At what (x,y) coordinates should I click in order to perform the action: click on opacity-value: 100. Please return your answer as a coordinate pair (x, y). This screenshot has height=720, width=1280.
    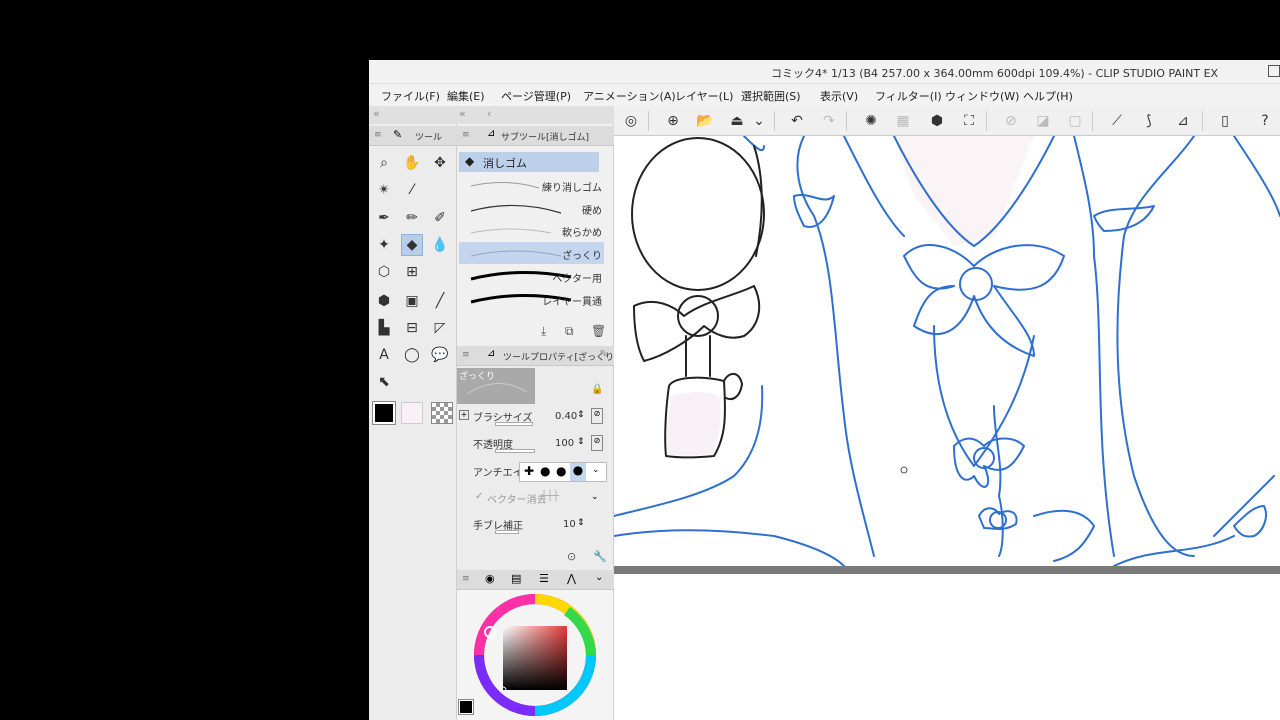
    Looking at the image, I should click on (564, 443).